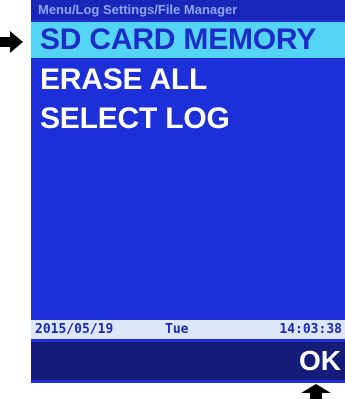 The image size is (345, 399). Describe the element at coordinates (74, 329) in the screenshot. I see `status-date: 2015/05/19` at that location.